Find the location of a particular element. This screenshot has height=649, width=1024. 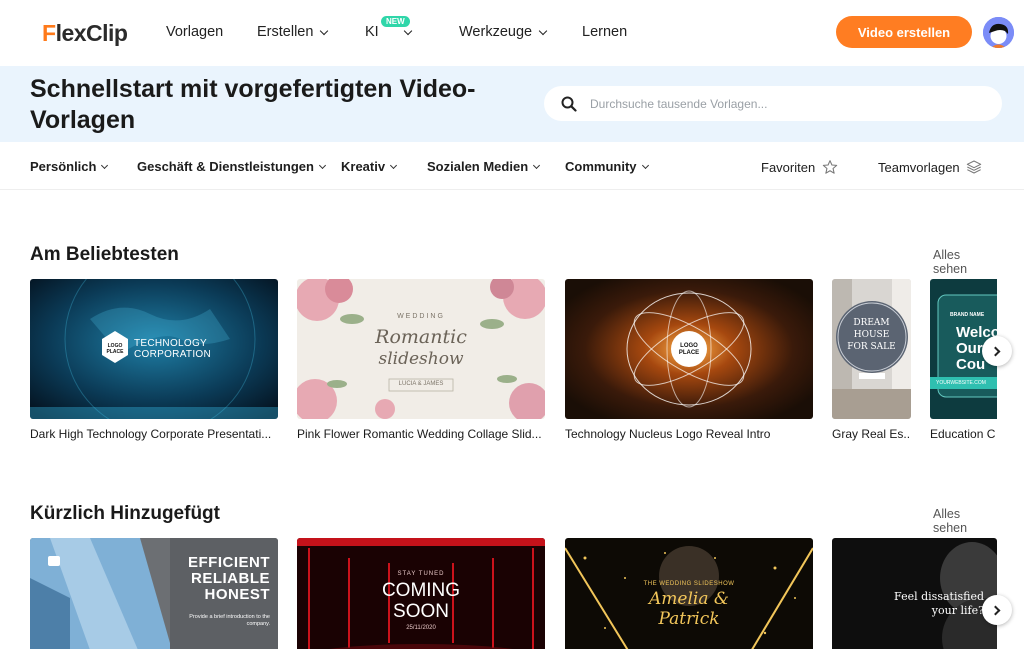

see-all-recent-link: Alles sehen is located at coordinates (965, 521).